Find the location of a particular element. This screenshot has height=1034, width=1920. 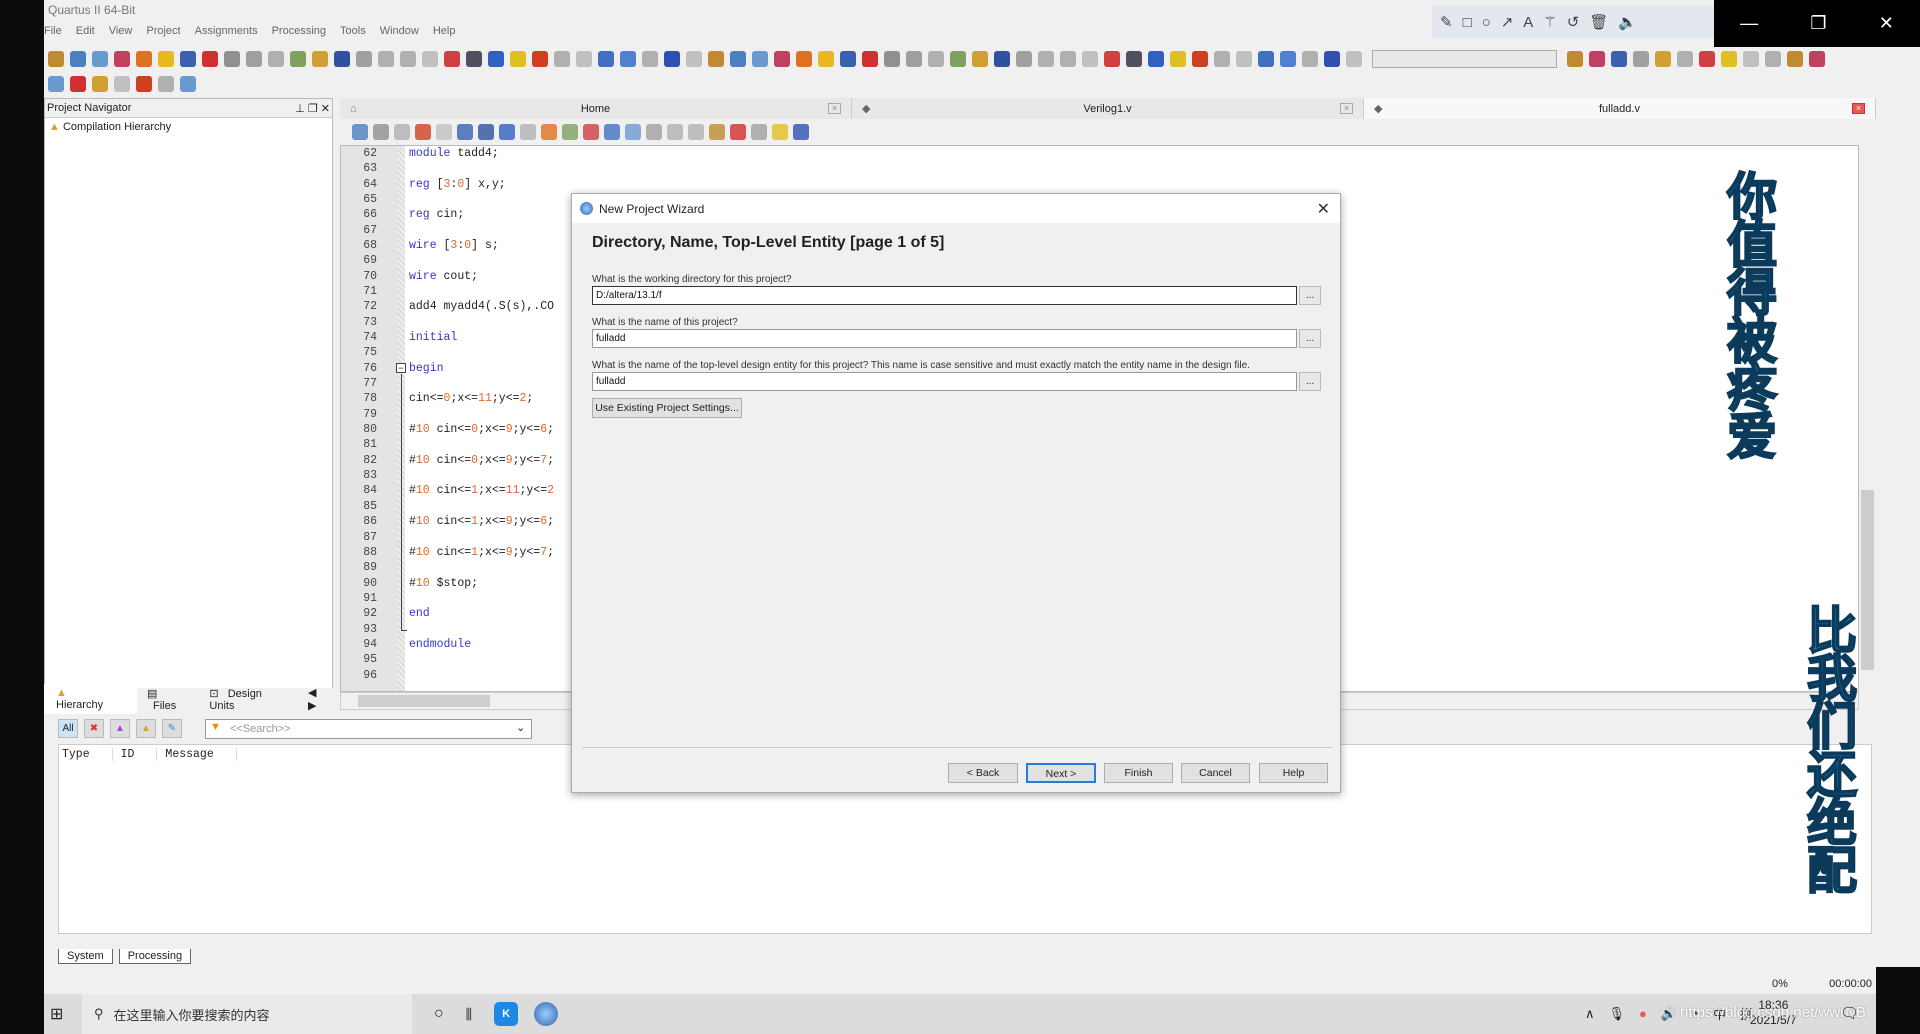

tab-home: ⌂ Home × is located at coordinates (596, 108).